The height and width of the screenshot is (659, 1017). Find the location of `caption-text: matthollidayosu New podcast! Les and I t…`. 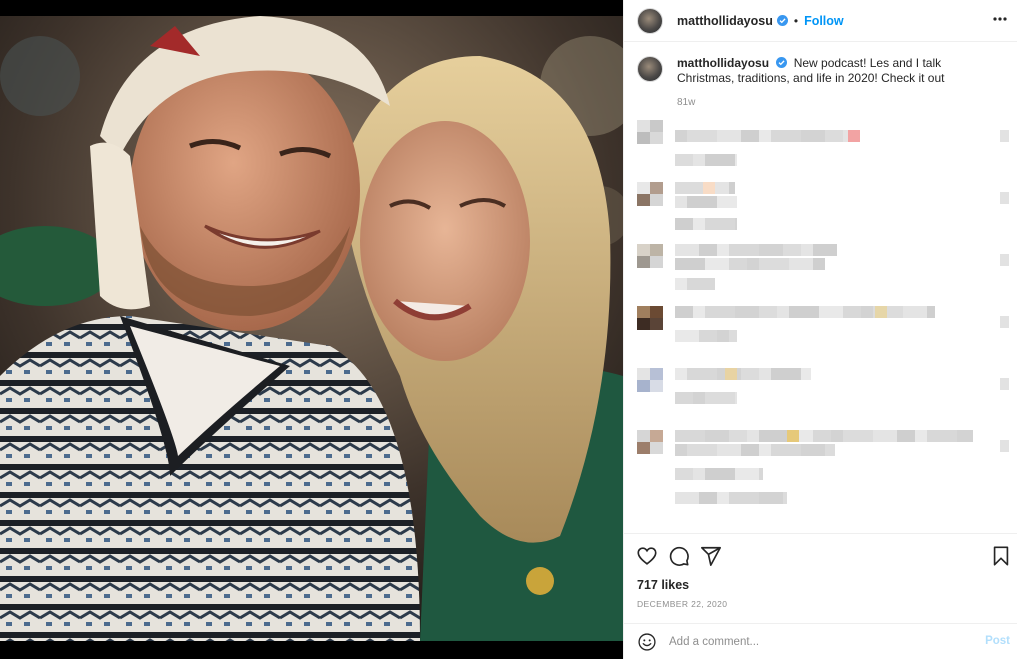

caption-text: matthollidayosu New podcast! Les and I t… is located at coordinates (837, 71).